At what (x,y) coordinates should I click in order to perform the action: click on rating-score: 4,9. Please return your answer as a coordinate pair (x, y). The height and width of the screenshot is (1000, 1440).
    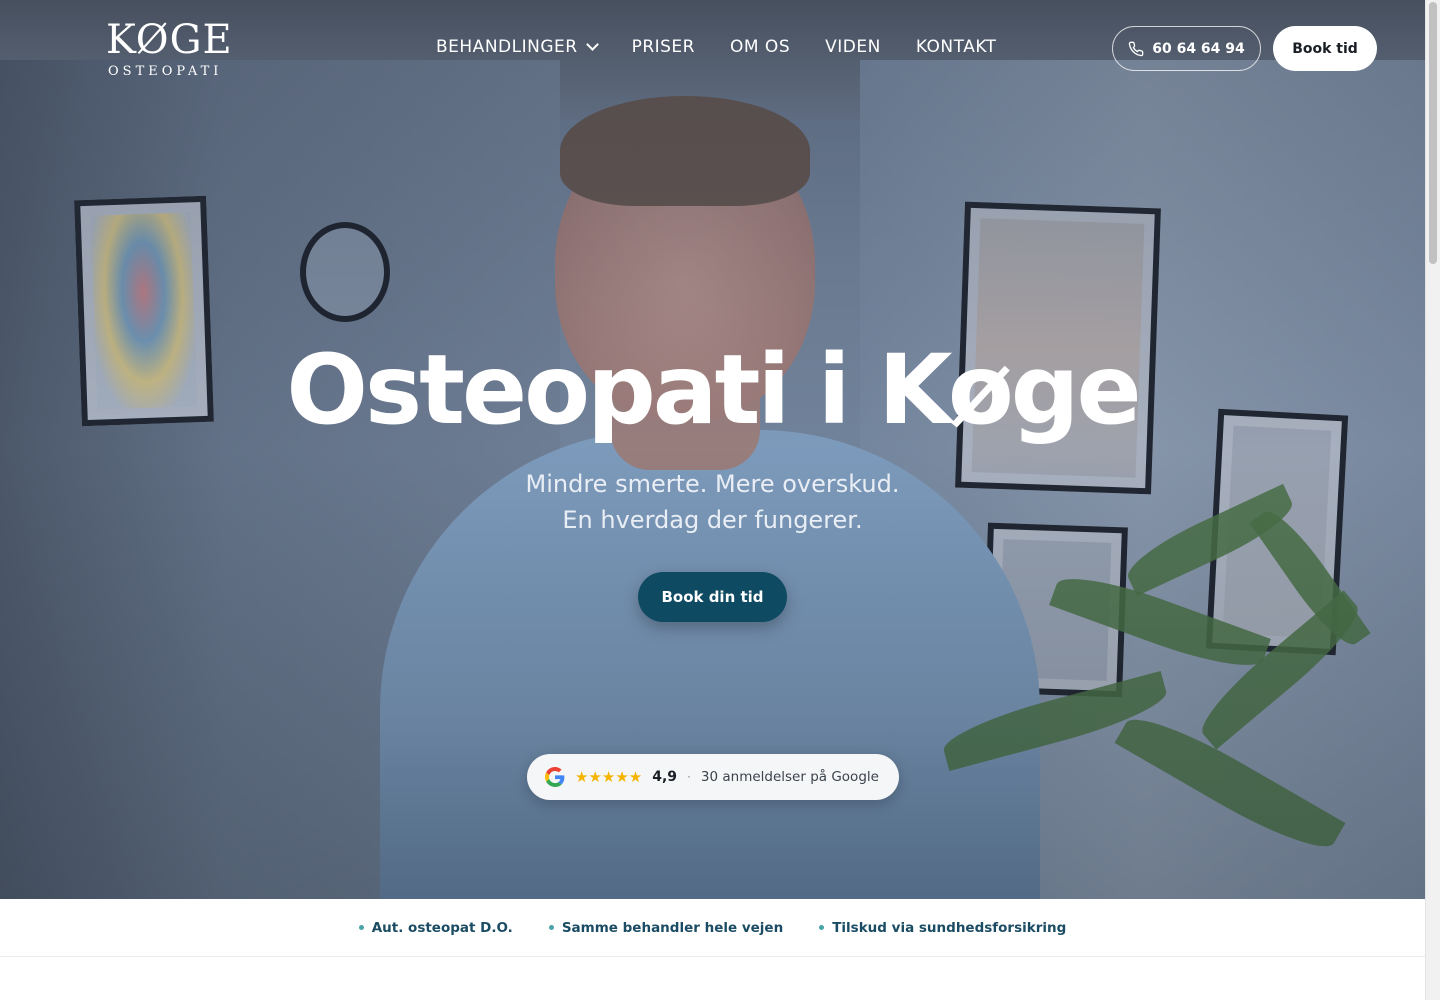
    Looking at the image, I should click on (665, 777).